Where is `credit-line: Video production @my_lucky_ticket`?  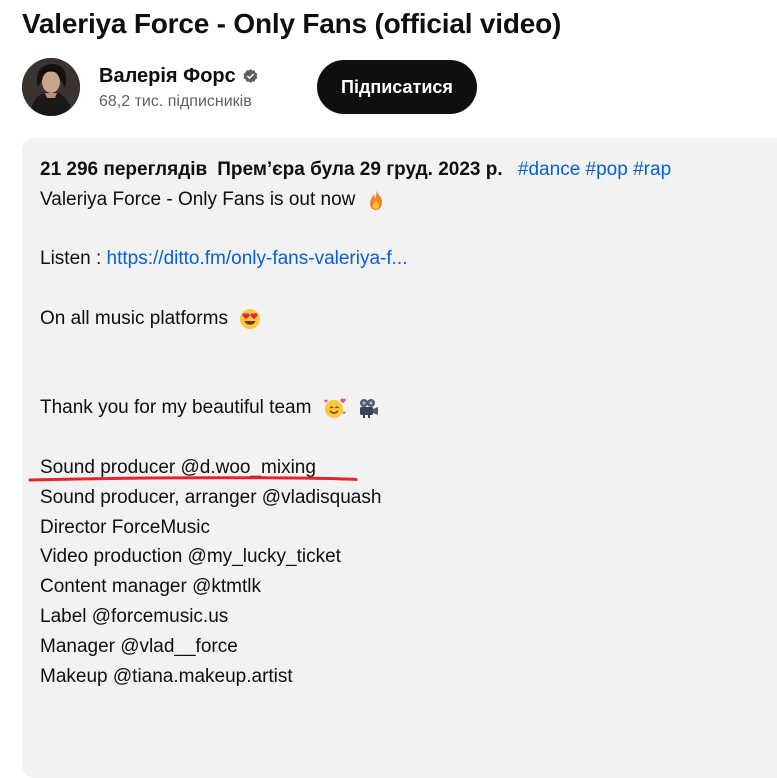
credit-line: Video production @my_lucky_ticket is located at coordinates (190, 557).